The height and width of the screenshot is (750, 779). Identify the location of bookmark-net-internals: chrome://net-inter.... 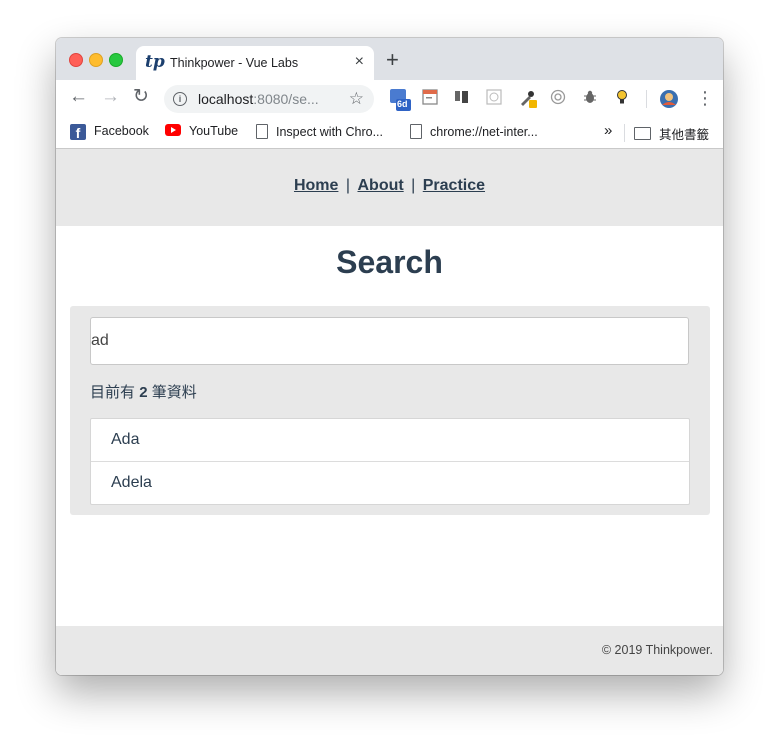
(474, 131).